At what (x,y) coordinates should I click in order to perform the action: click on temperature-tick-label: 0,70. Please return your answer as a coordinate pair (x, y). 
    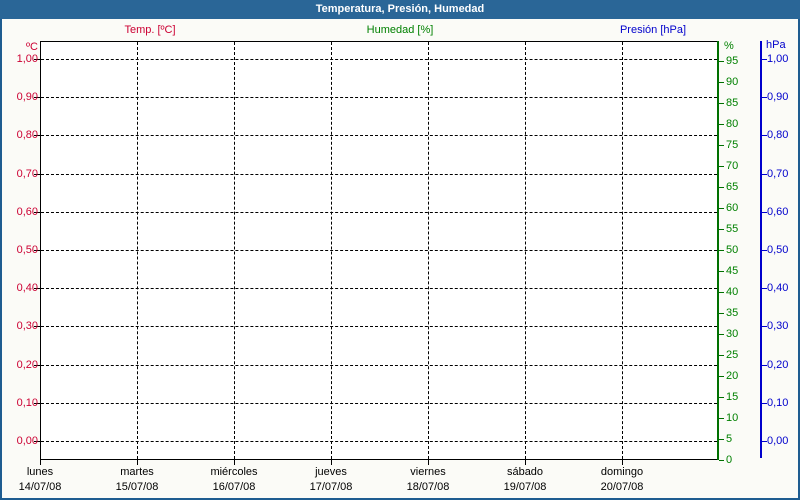
    Looking at the image, I should click on (27, 174).